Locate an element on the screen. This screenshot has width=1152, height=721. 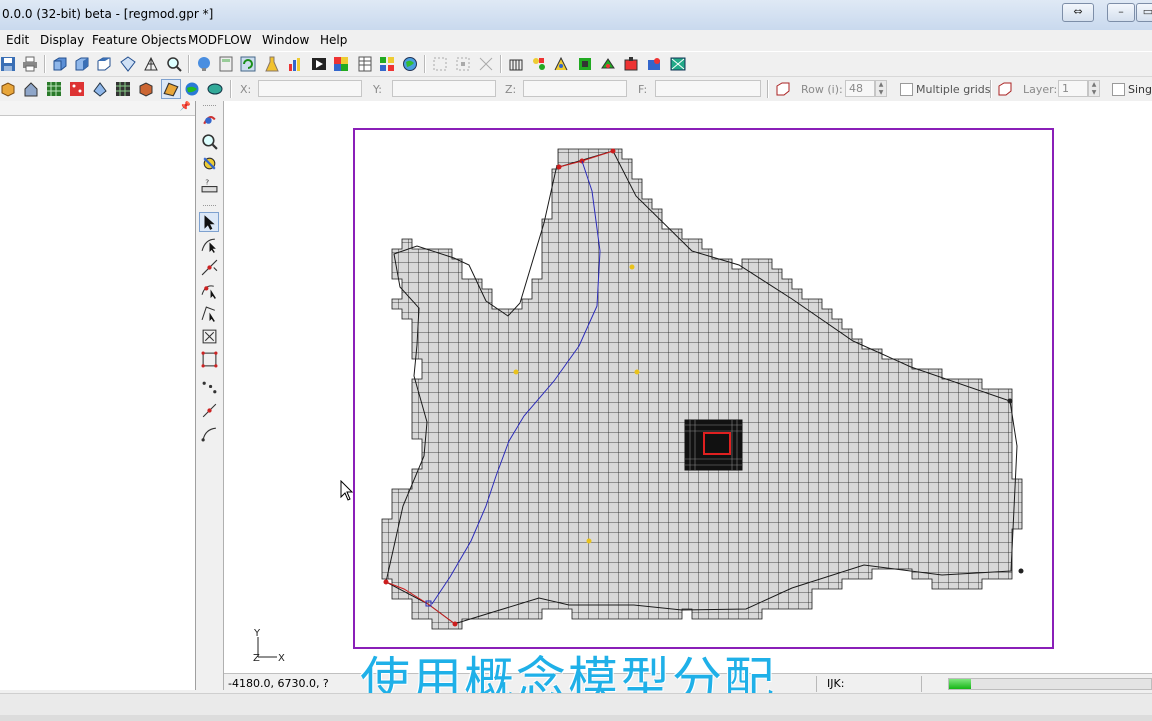
save-icon is located at coordinates (8, 64).